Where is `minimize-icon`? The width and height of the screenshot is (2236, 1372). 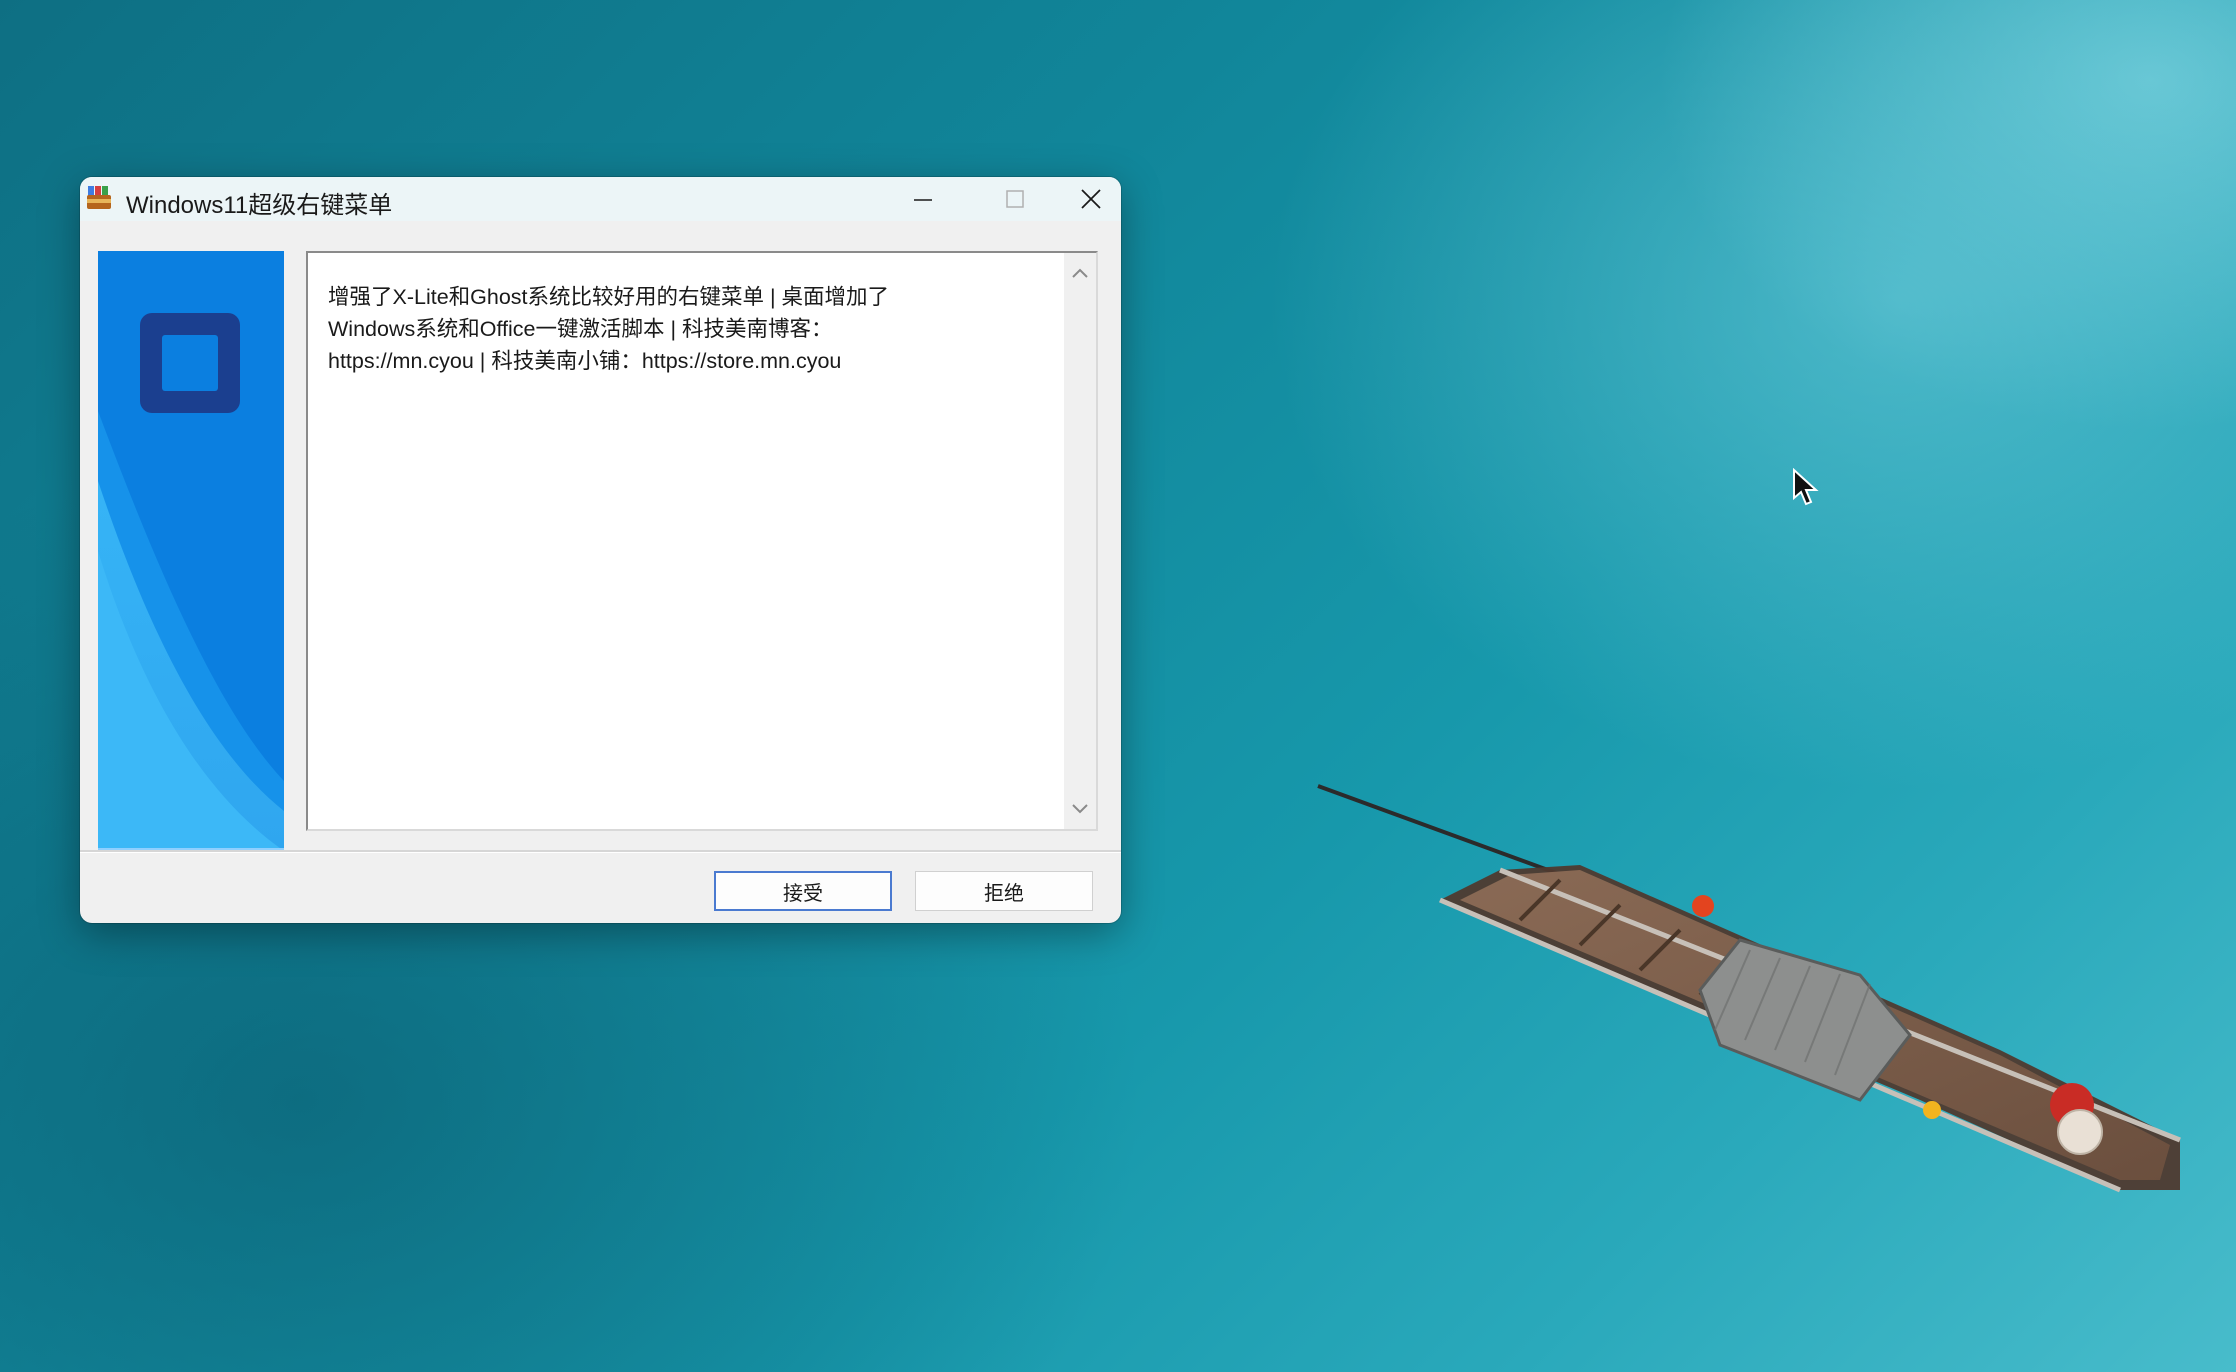 minimize-icon is located at coordinates (923, 200).